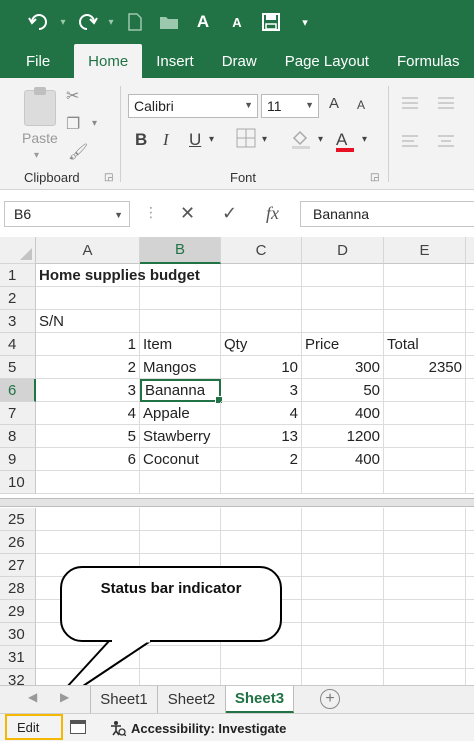  I want to click on row-header: 26, so click(18, 542).